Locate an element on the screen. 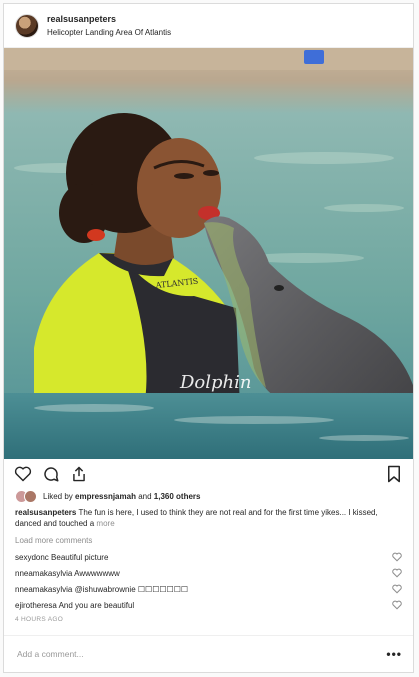 The height and width of the screenshot is (677, 419). likes-summary: Liked by empressnjamah and 1,360 others is located at coordinates (121, 496).